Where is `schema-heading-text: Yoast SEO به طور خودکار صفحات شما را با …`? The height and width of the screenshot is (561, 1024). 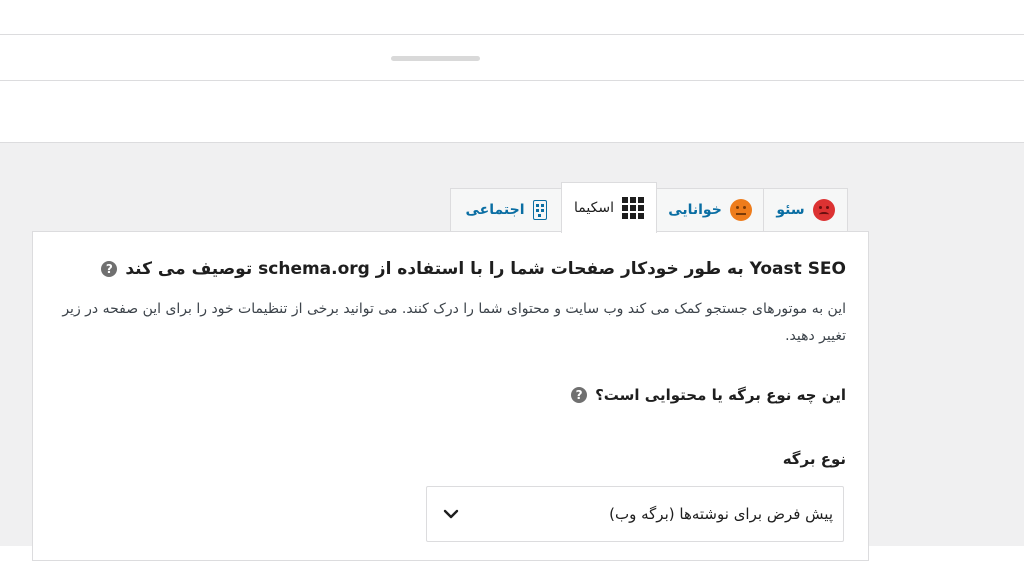
schema-heading-text: Yoast SEO به طور خودکار صفحات شما را با … is located at coordinates (485, 269).